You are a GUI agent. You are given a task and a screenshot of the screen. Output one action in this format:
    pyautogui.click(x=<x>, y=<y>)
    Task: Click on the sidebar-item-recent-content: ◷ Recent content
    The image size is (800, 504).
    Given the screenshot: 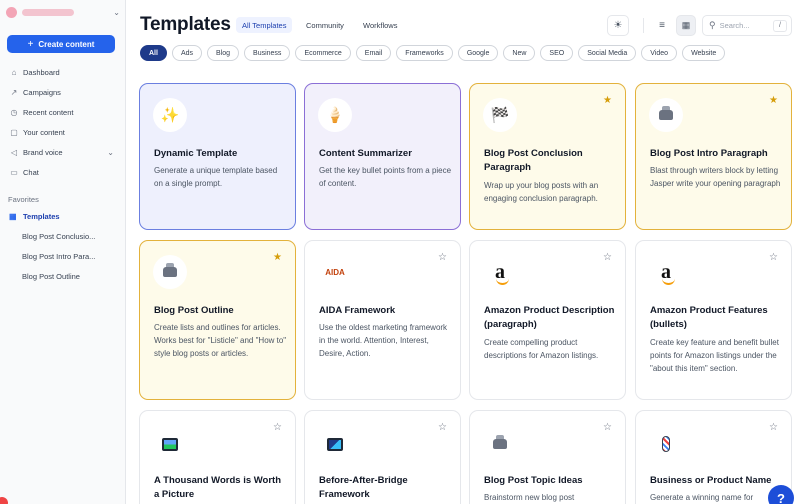 What is the action you would take?
    pyautogui.click(x=63, y=112)
    